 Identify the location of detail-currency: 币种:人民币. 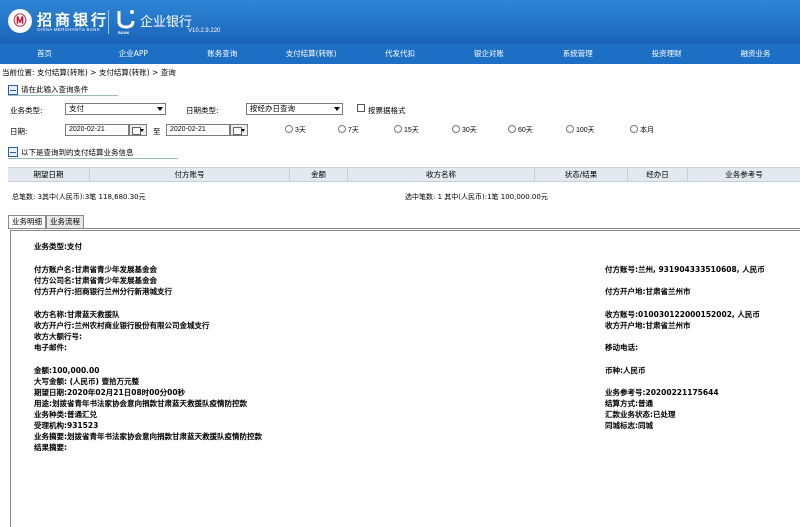
(625, 370).